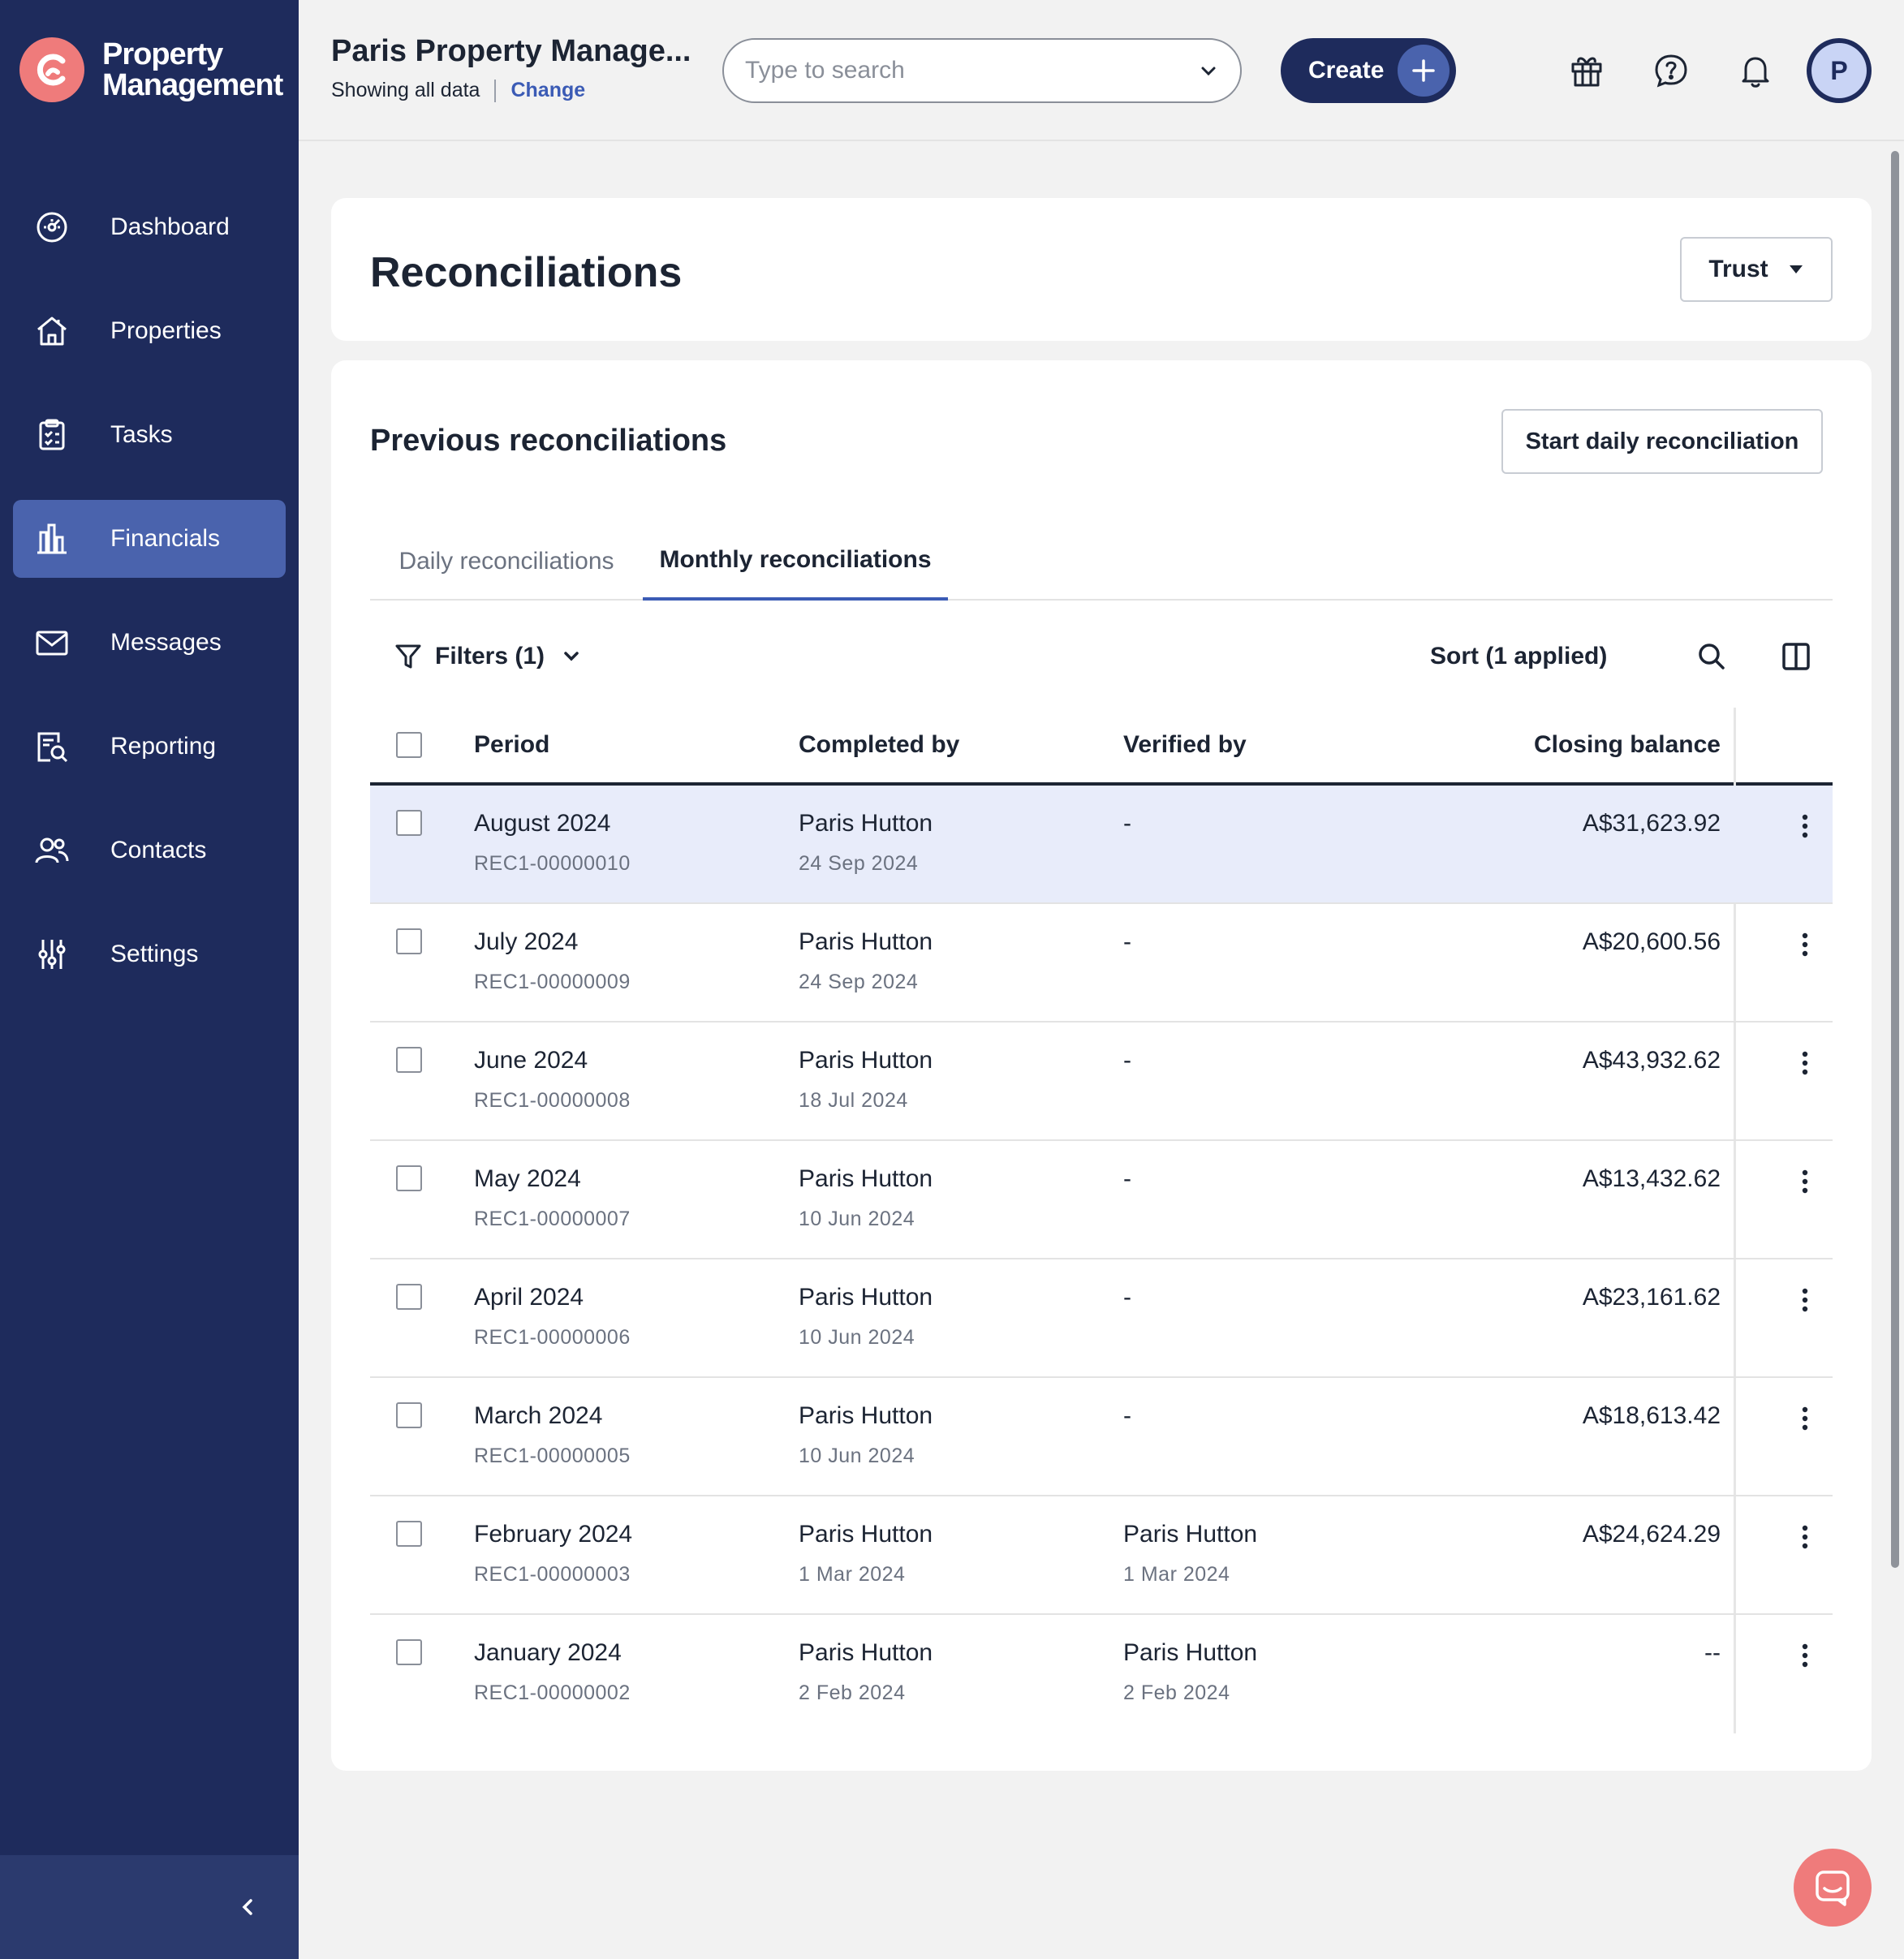  I want to click on period: April 2024, so click(529, 1298).